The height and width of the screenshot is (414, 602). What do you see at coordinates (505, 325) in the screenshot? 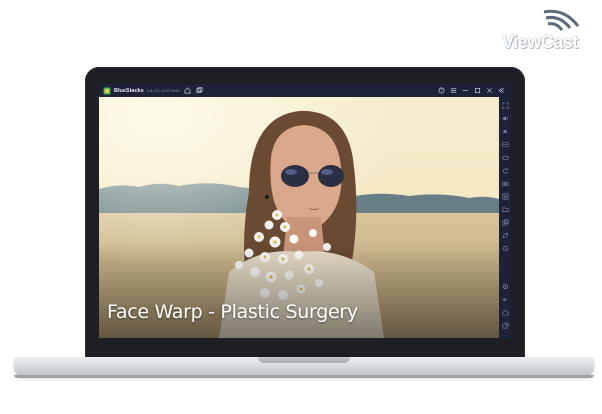
I see `recent-apps-icon` at bounding box center [505, 325].